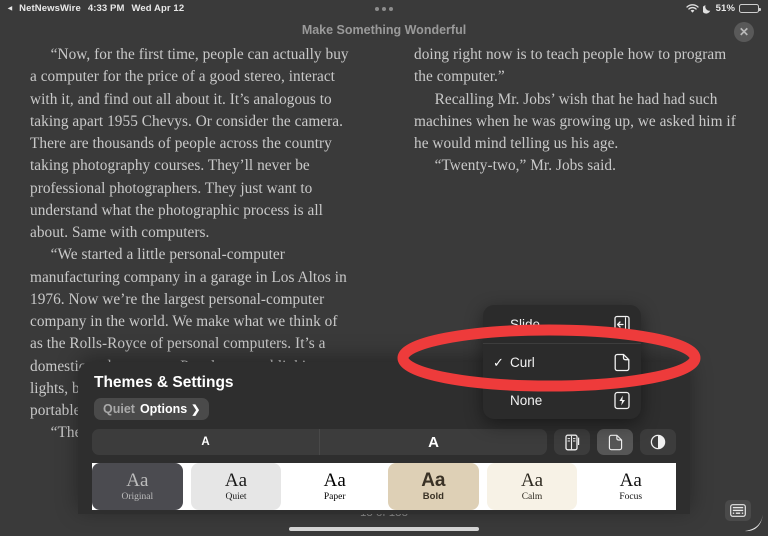  I want to click on theme-options-button: Quiet Options ❯, so click(152, 409).